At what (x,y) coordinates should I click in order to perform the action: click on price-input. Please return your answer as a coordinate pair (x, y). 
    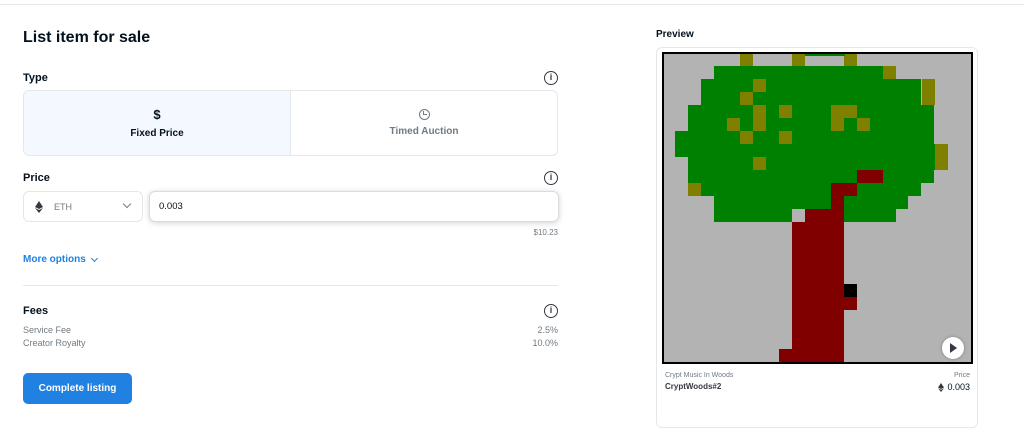
    Looking at the image, I should click on (354, 206).